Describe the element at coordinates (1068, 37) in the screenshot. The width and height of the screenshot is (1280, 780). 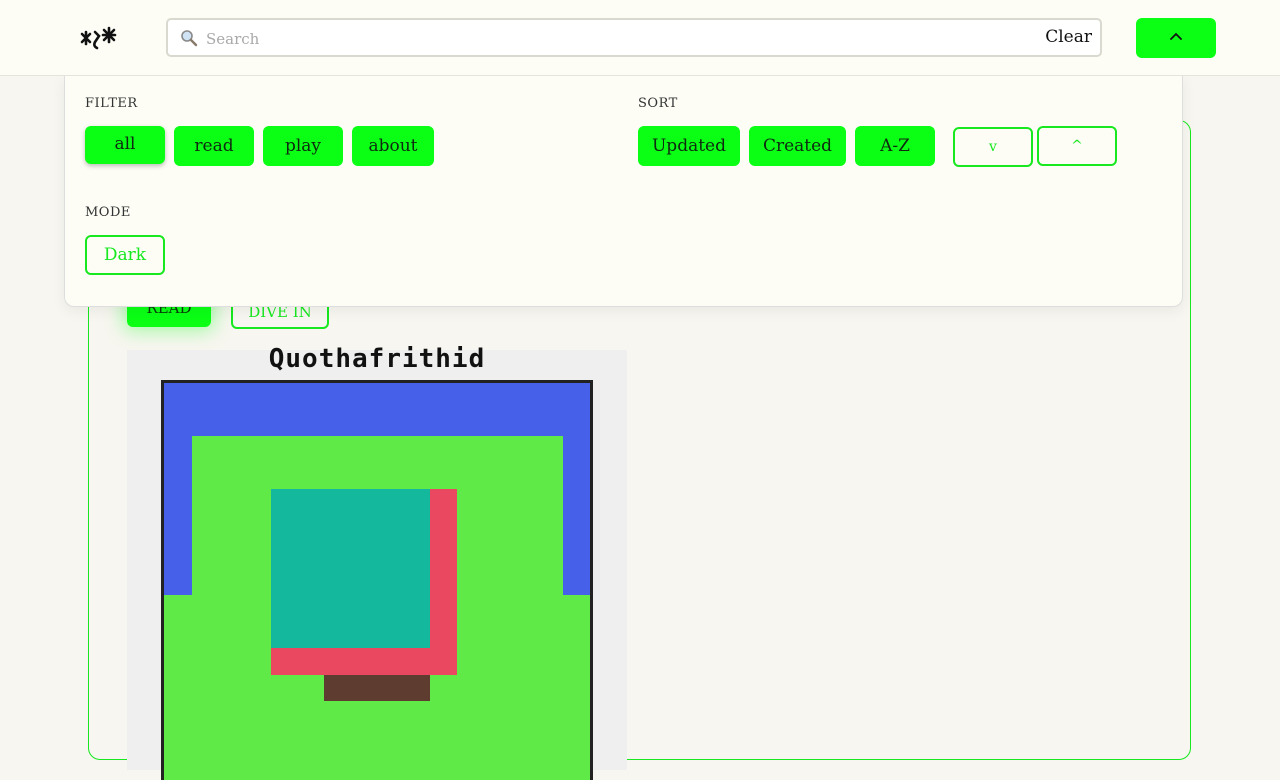
I see `clear-button: Clear` at that location.